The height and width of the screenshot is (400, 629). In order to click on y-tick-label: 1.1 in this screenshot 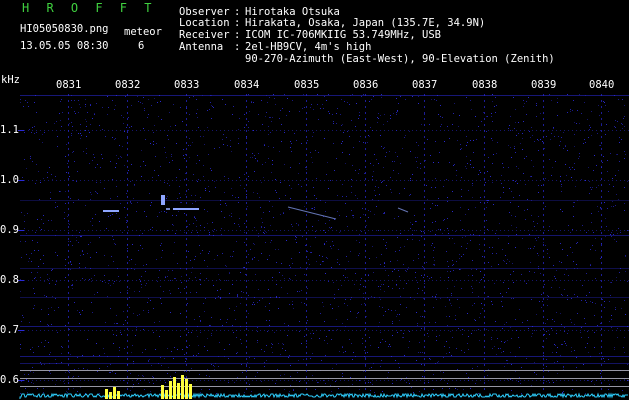, I will do `click(9, 130)`.